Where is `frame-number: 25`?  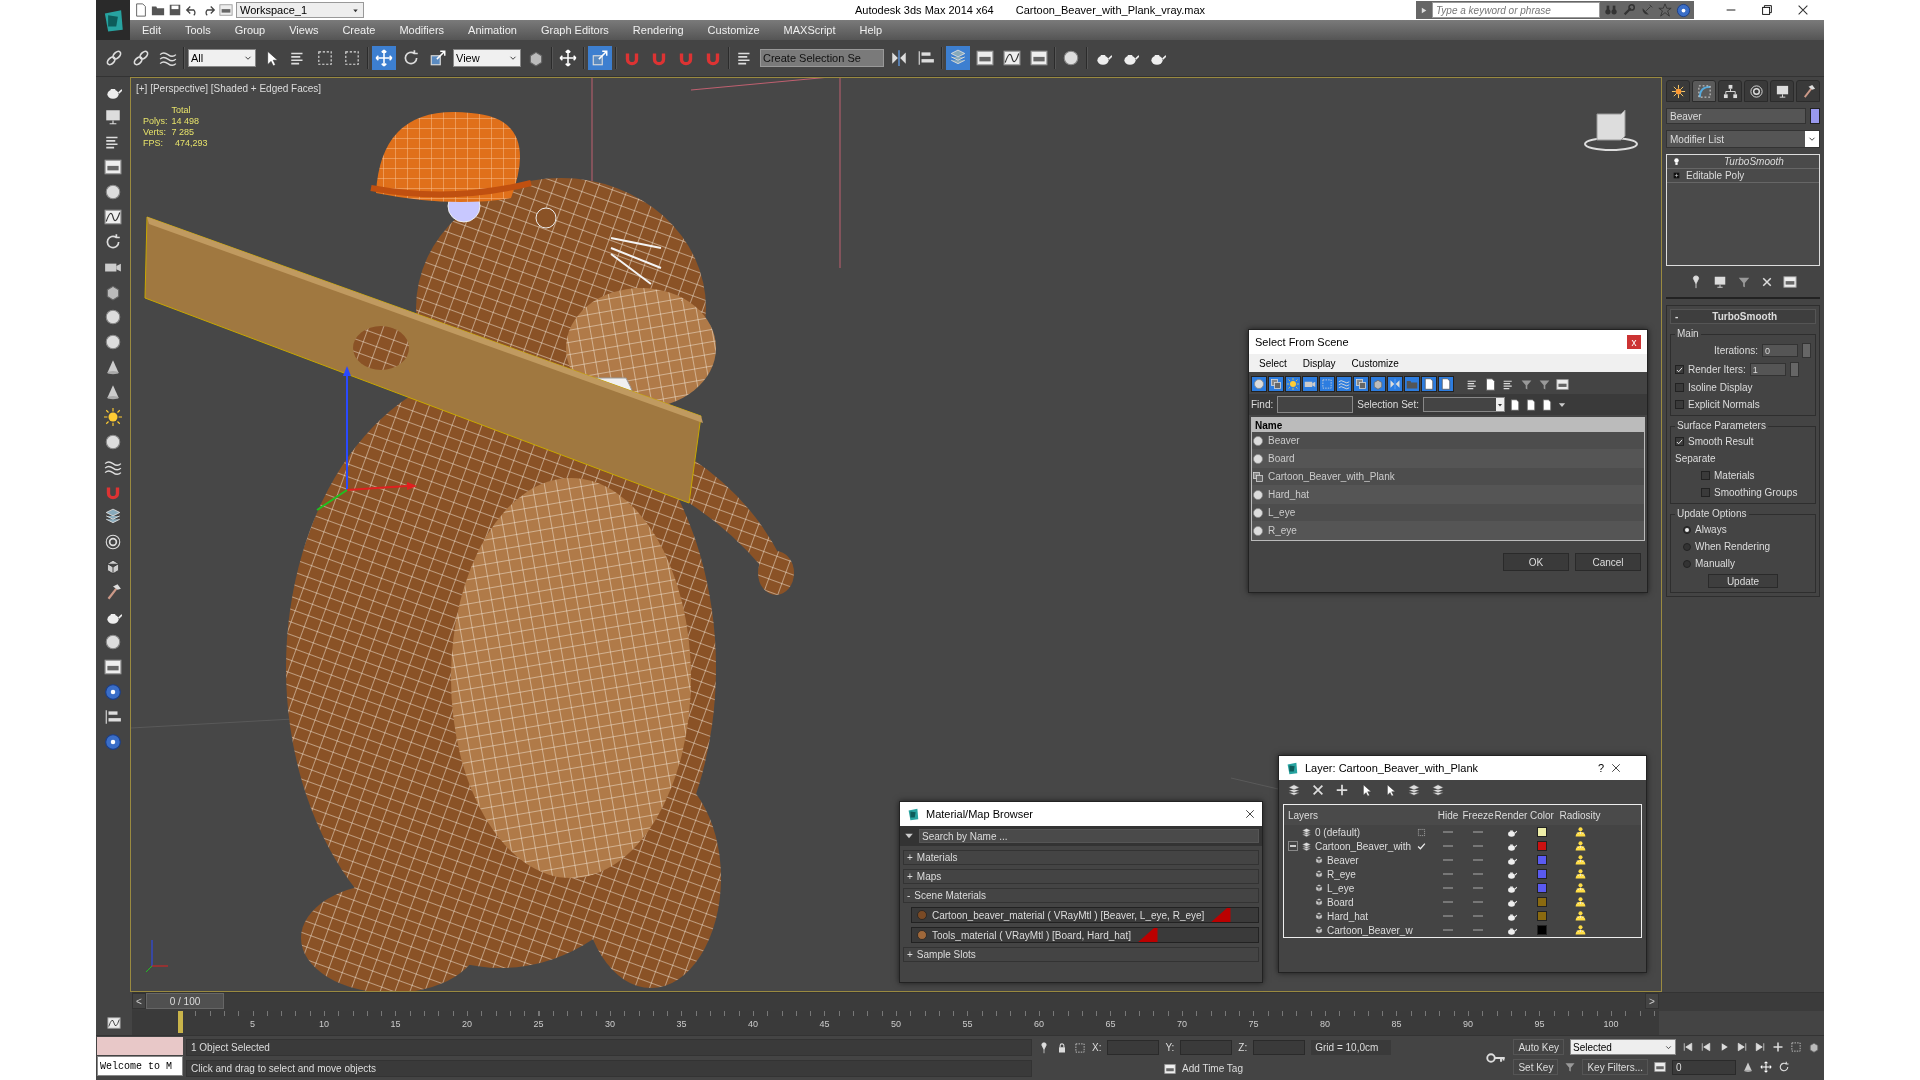 frame-number: 25 is located at coordinates (538, 1024).